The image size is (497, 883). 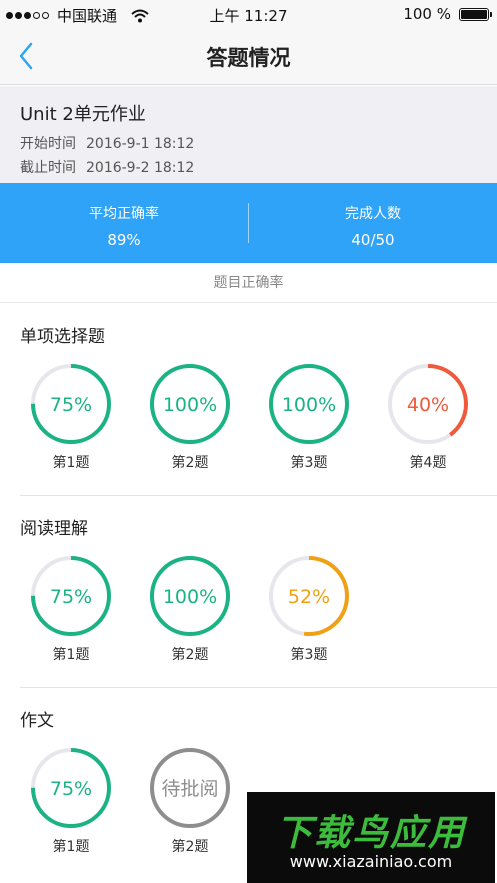 What do you see at coordinates (427, 14) in the screenshot?
I see `battery-percent: 100 %` at bounding box center [427, 14].